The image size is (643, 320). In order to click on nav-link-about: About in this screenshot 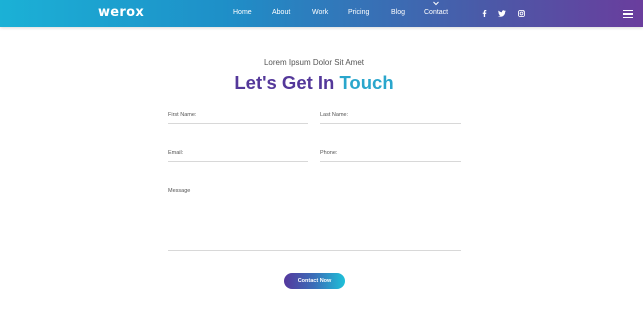, I will do `click(281, 12)`.